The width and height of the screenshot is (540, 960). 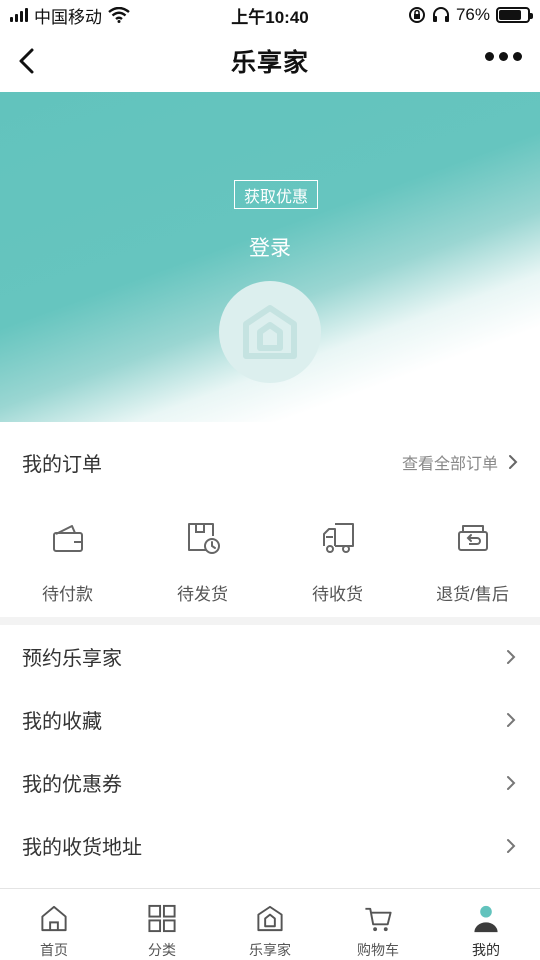 What do you see at coordinates (270, 462) in the screenshot?
I see `orders-header: 我的订单 查看全部订单` at bounding box center [270, 462].